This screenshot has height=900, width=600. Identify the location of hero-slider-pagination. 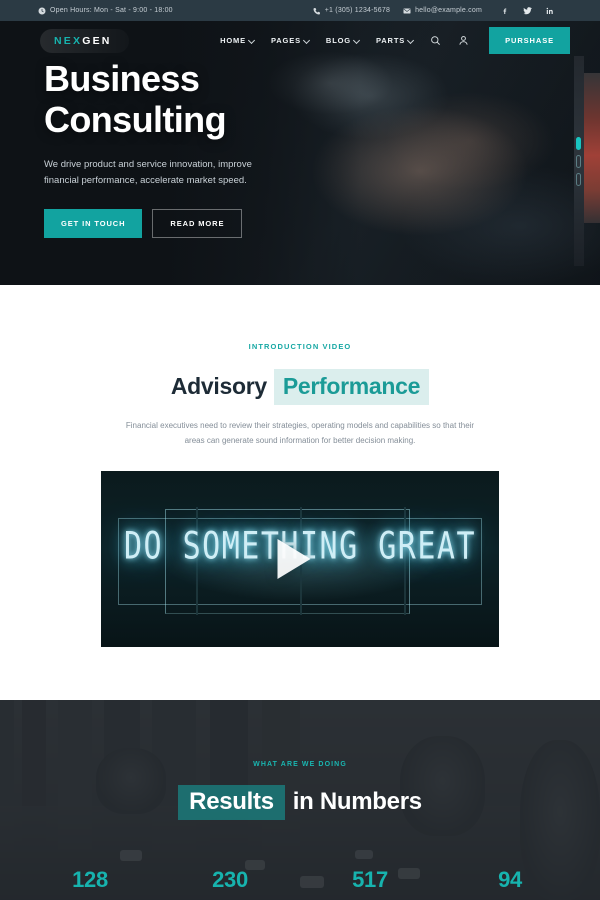
(578, 161).